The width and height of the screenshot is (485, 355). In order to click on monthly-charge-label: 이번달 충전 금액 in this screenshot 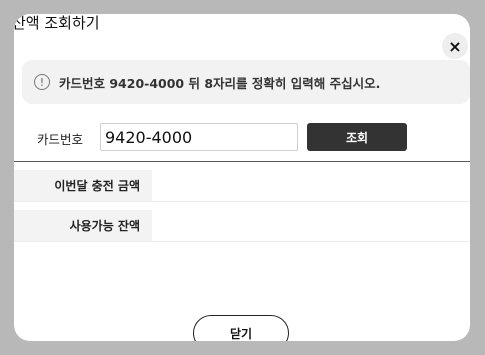, I will do `click(83, 185)`.